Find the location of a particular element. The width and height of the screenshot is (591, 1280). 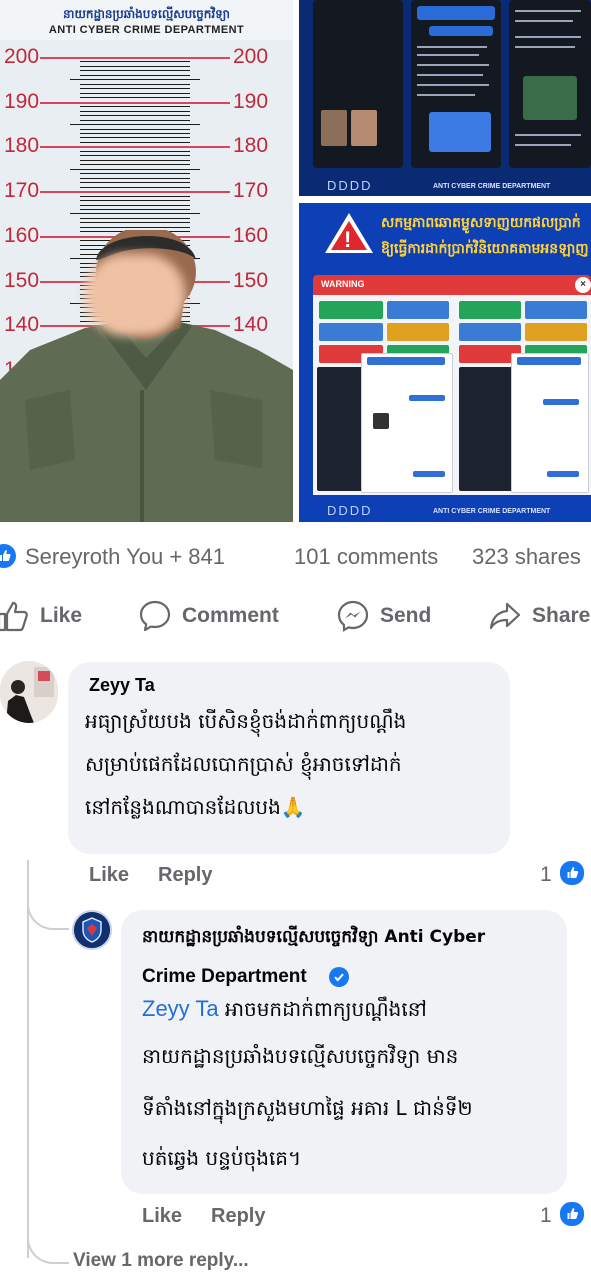

reply-like-link: Like is located at coordinates (162, 1216).